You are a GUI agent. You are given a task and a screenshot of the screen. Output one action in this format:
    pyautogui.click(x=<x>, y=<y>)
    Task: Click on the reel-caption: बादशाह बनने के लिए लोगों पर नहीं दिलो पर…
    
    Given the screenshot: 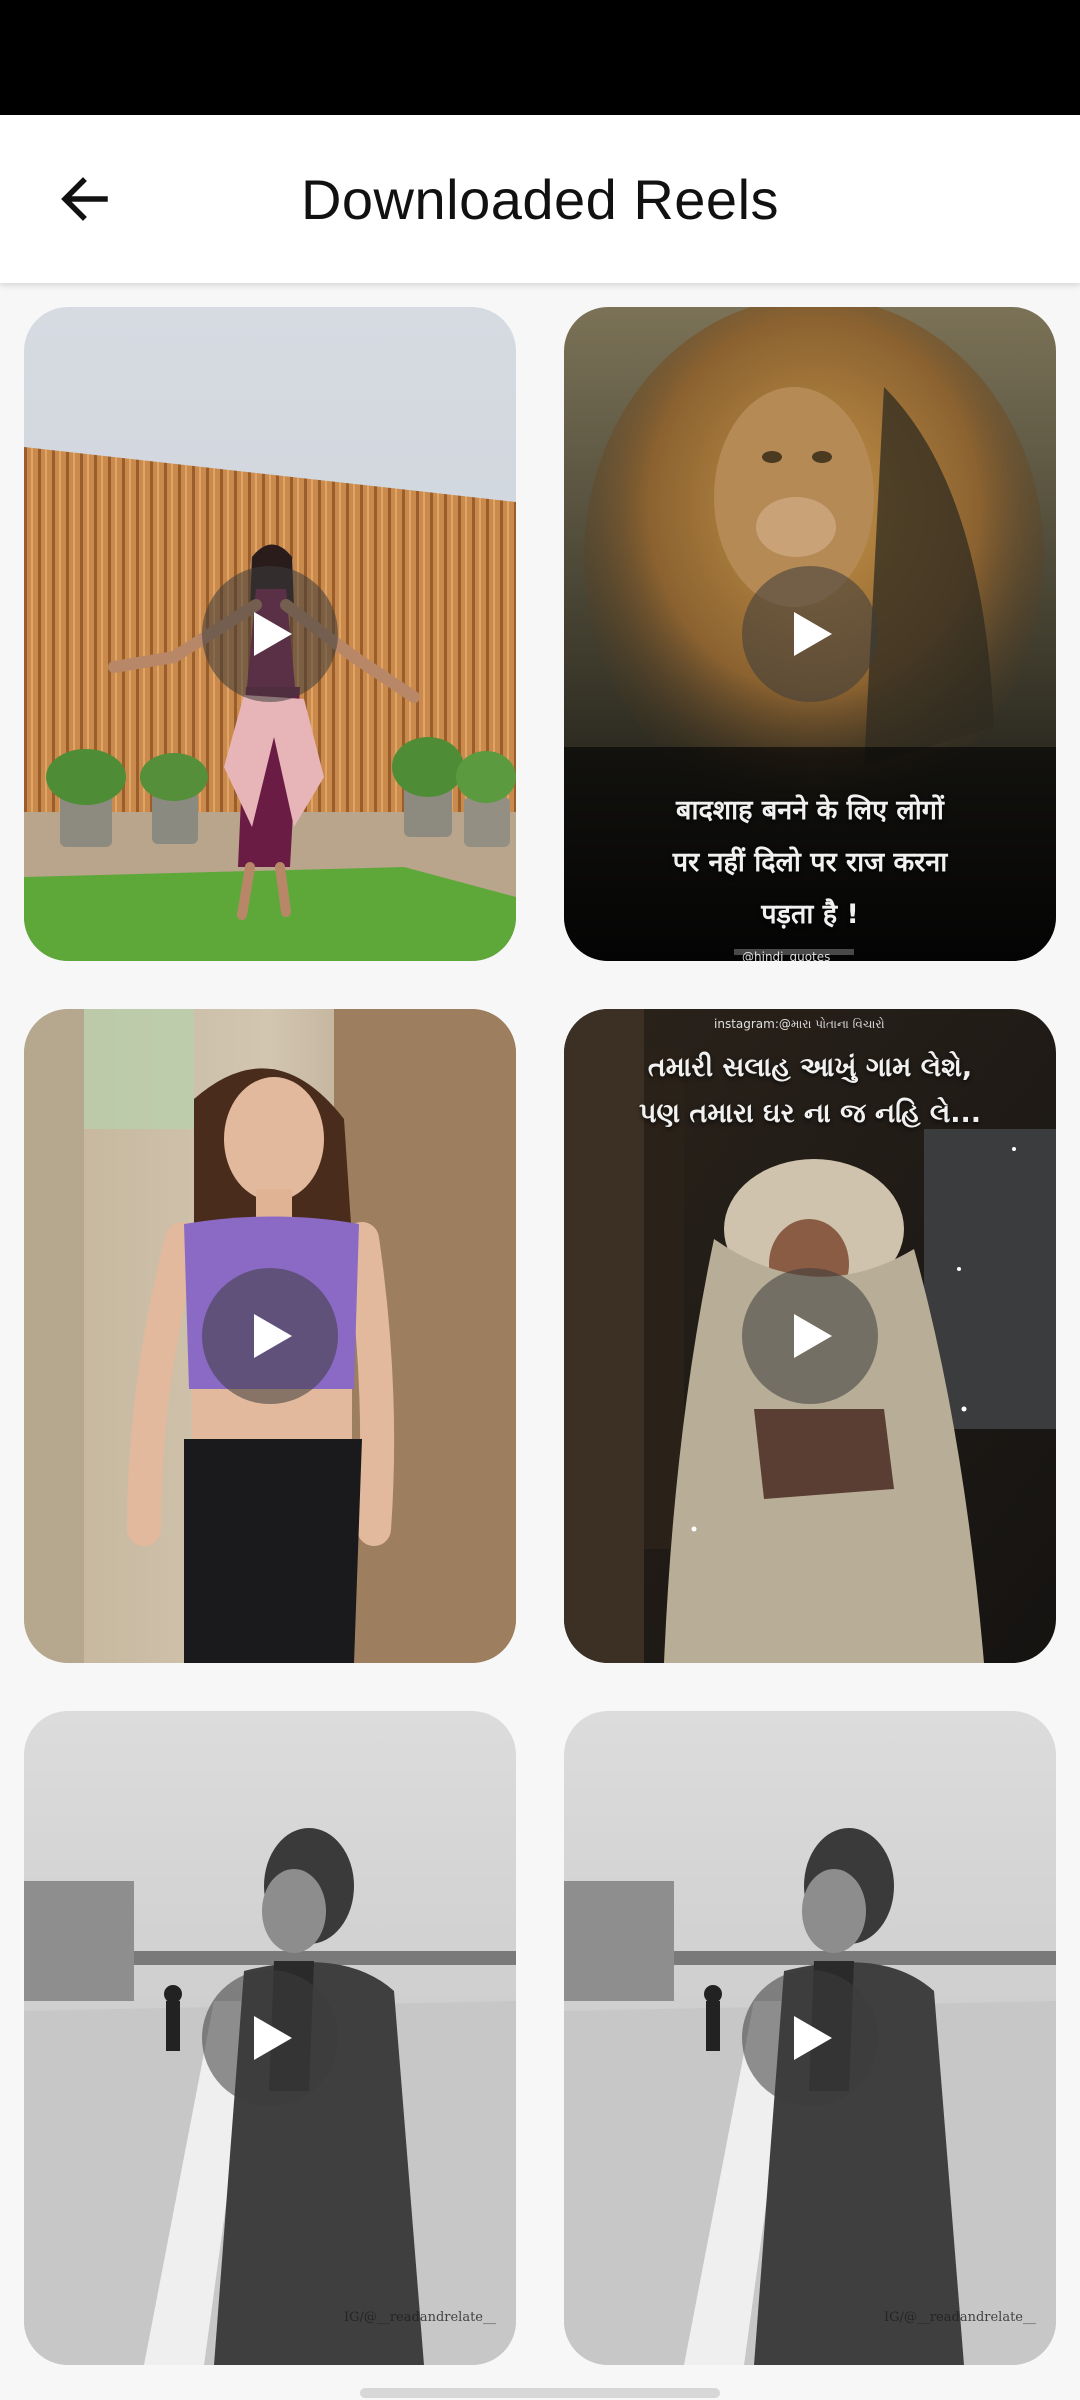 What is the action you would take?
    pyautogui.click(x=810, y=863)
    